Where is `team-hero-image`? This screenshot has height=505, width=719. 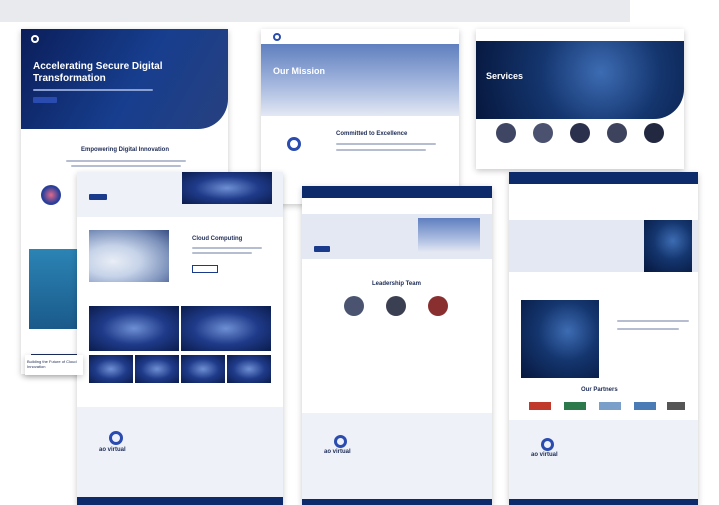 team-hero-image is located at coordinates (449, 235).